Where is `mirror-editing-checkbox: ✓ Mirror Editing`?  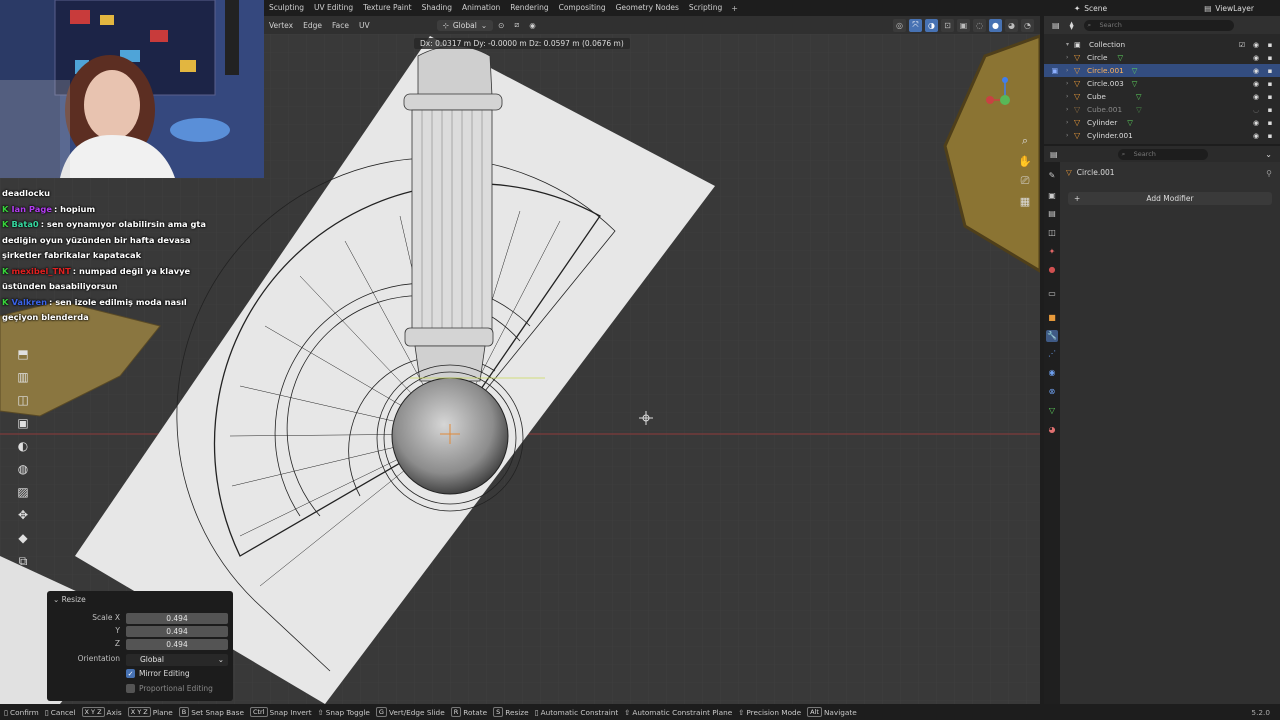 mirror-editing-checkbox: ✓ Mirror Editing is located at coordinates (158, 673).